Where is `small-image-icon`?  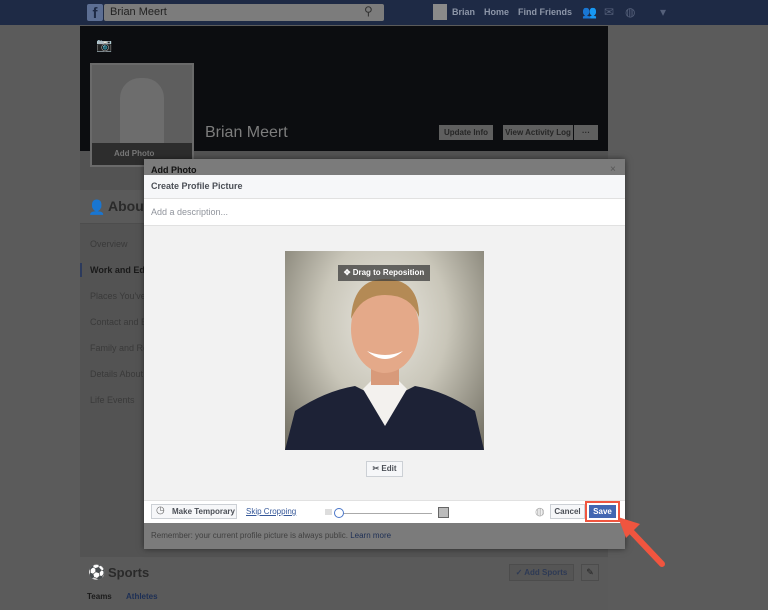
small-image-icon is located at coordinates (328, 512).